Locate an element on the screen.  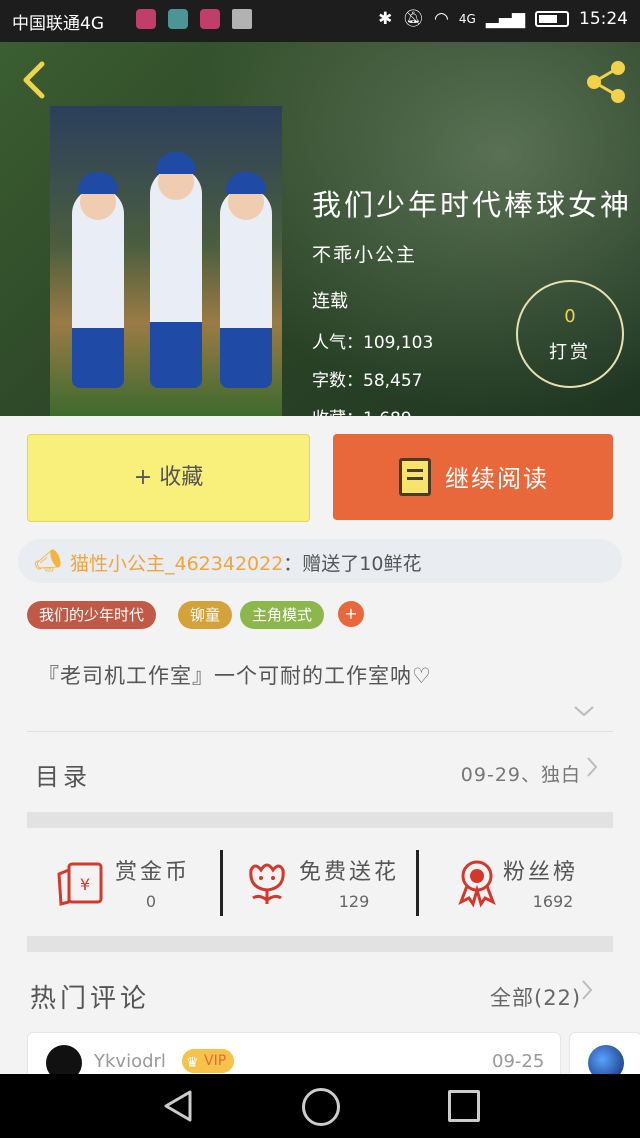
fan-ranking-value: 1692 is located at coordinates (553, 901).